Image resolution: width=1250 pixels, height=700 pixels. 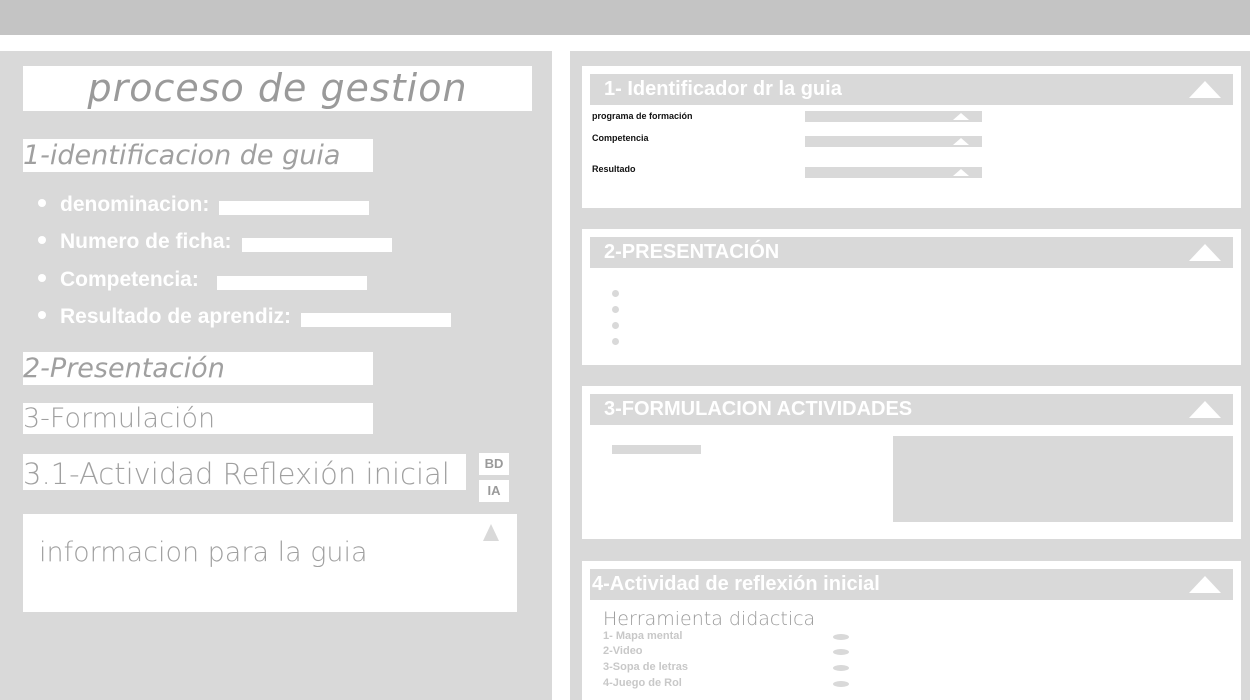 I want to click on programa-select, so click(x=893, y=116).